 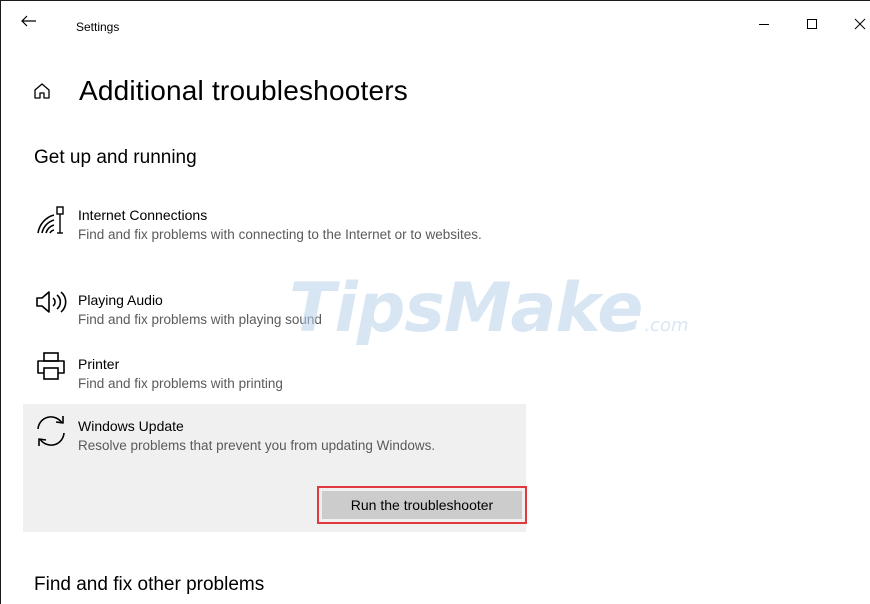 I want to click on section-title-find-fix-other: Find and fix other problems, so click(x=149, y=584).